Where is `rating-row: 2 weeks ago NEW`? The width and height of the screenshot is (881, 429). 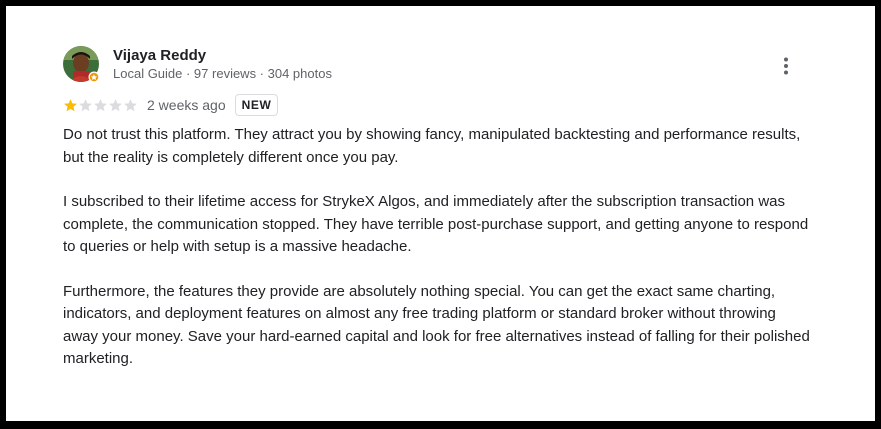 rating-row: 2 weeks ago NEW is located at coordinates (171, 105).